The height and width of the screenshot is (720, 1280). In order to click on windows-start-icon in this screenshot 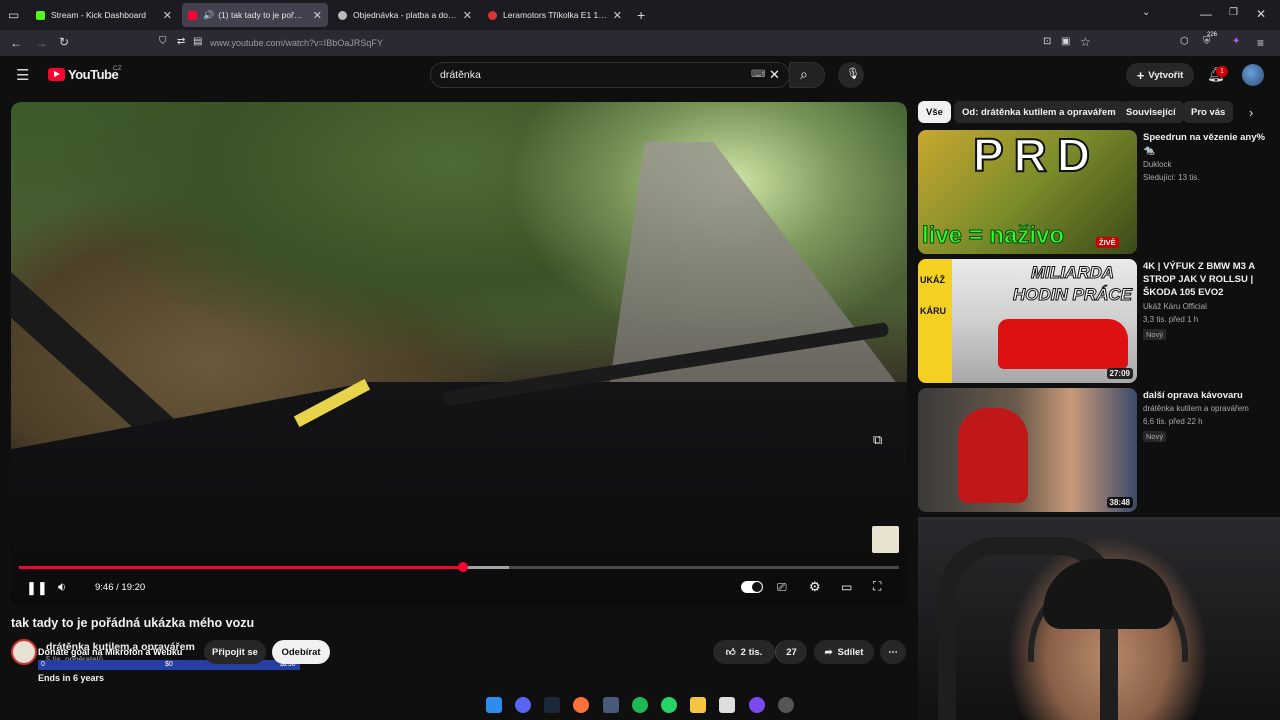, I will do `click(494, 705)`.